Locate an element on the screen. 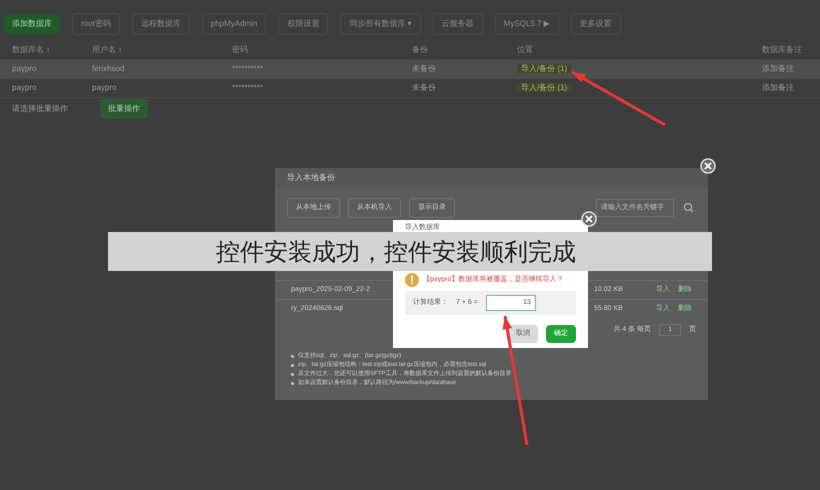  caption-banner: 控件安装成功，控件安装顺利完成 is located at coordinates (410, 251).